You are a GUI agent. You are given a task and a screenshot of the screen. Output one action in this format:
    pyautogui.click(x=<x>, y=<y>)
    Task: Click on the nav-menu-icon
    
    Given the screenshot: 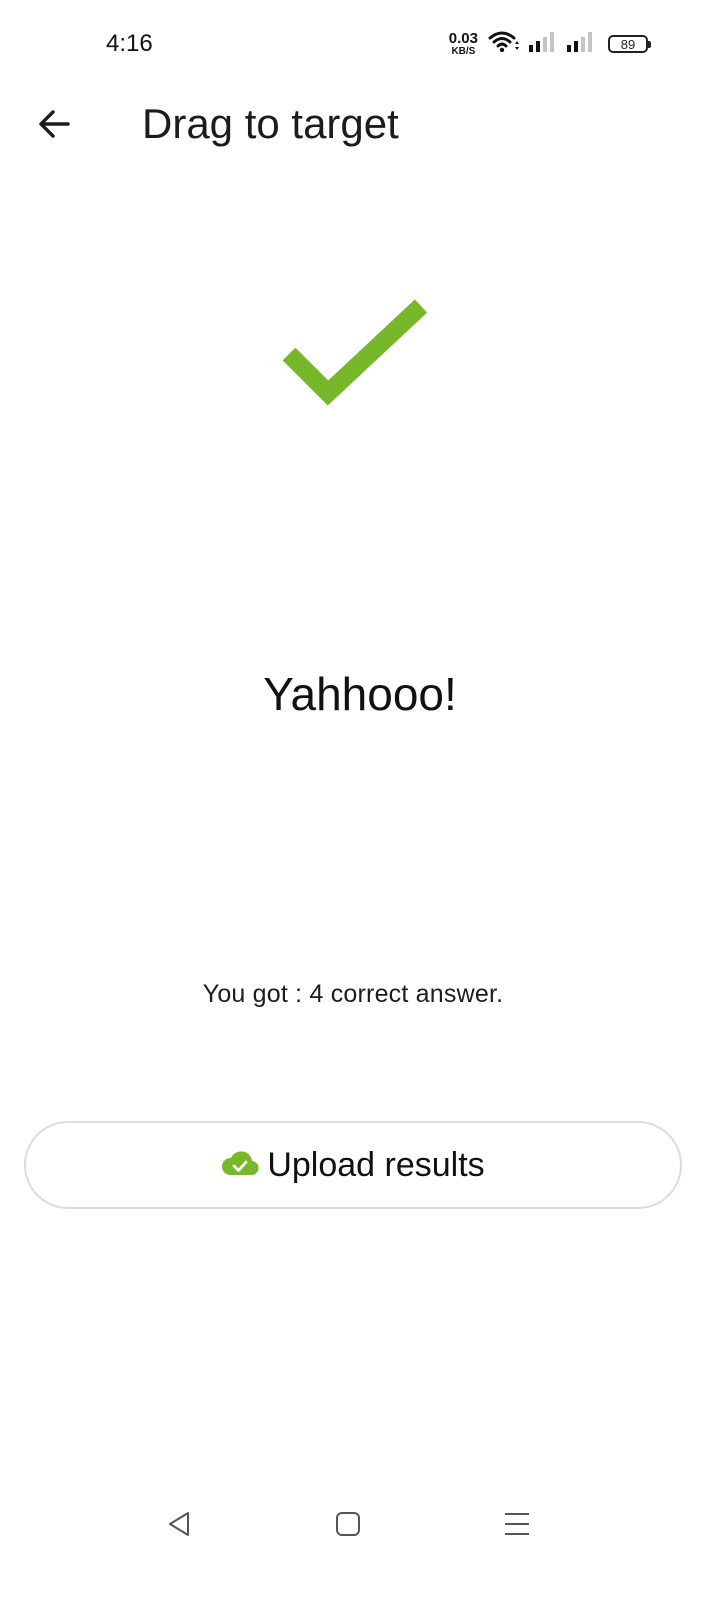 What is the action you would take?
    pyautogui.click(x=517, y=1526)
    